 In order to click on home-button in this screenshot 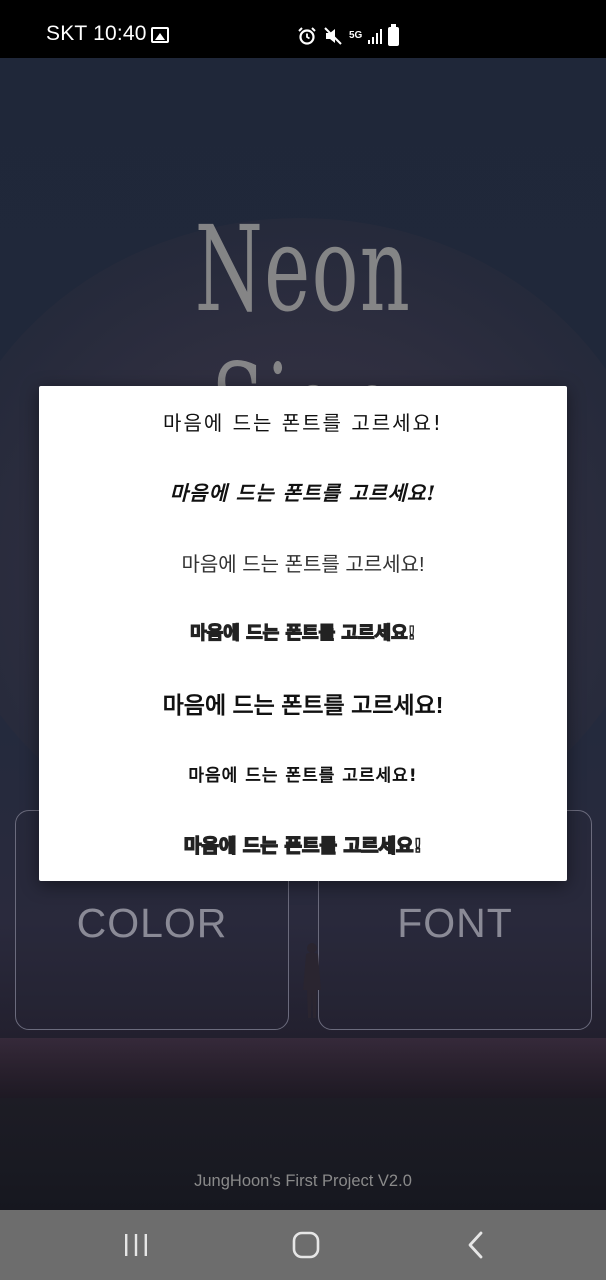, I will do `click(306, 1245)`.